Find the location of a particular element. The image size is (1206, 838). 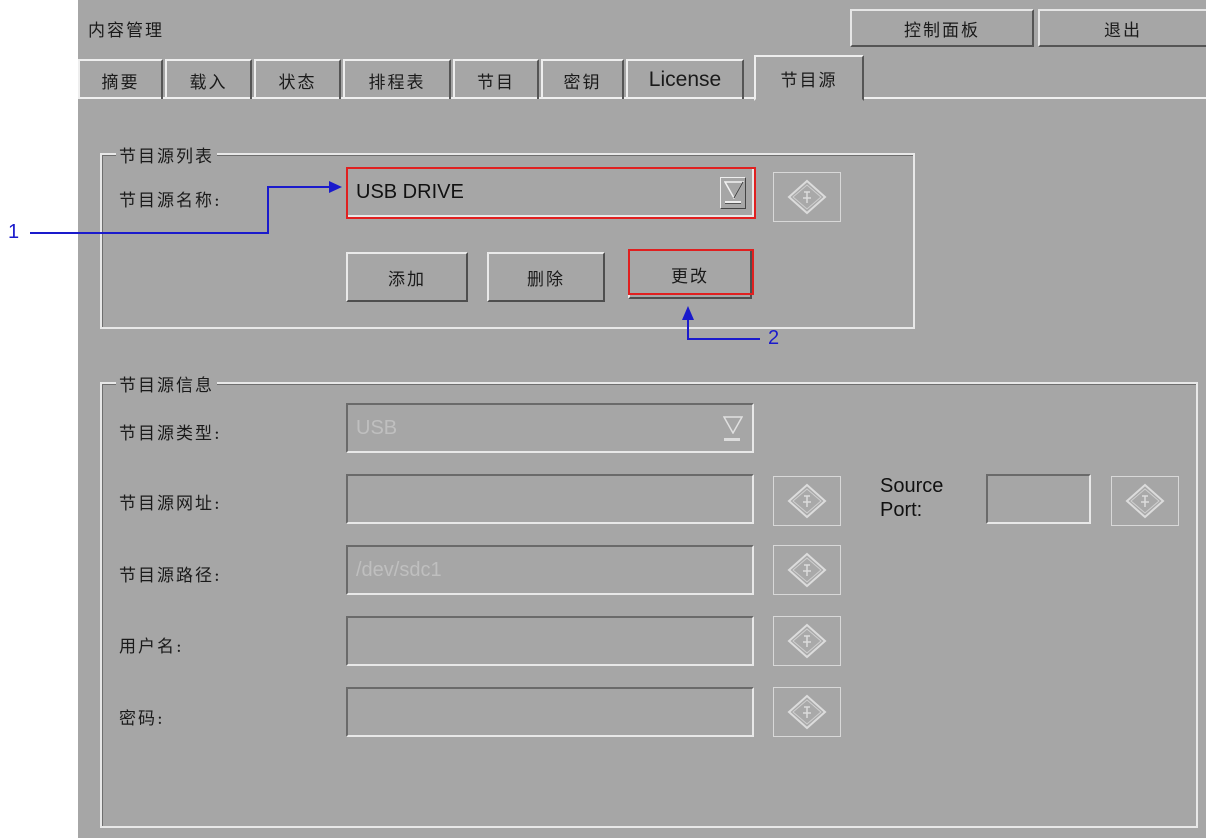

tab-summary: 摘要 is located at coordinates (120, 79).